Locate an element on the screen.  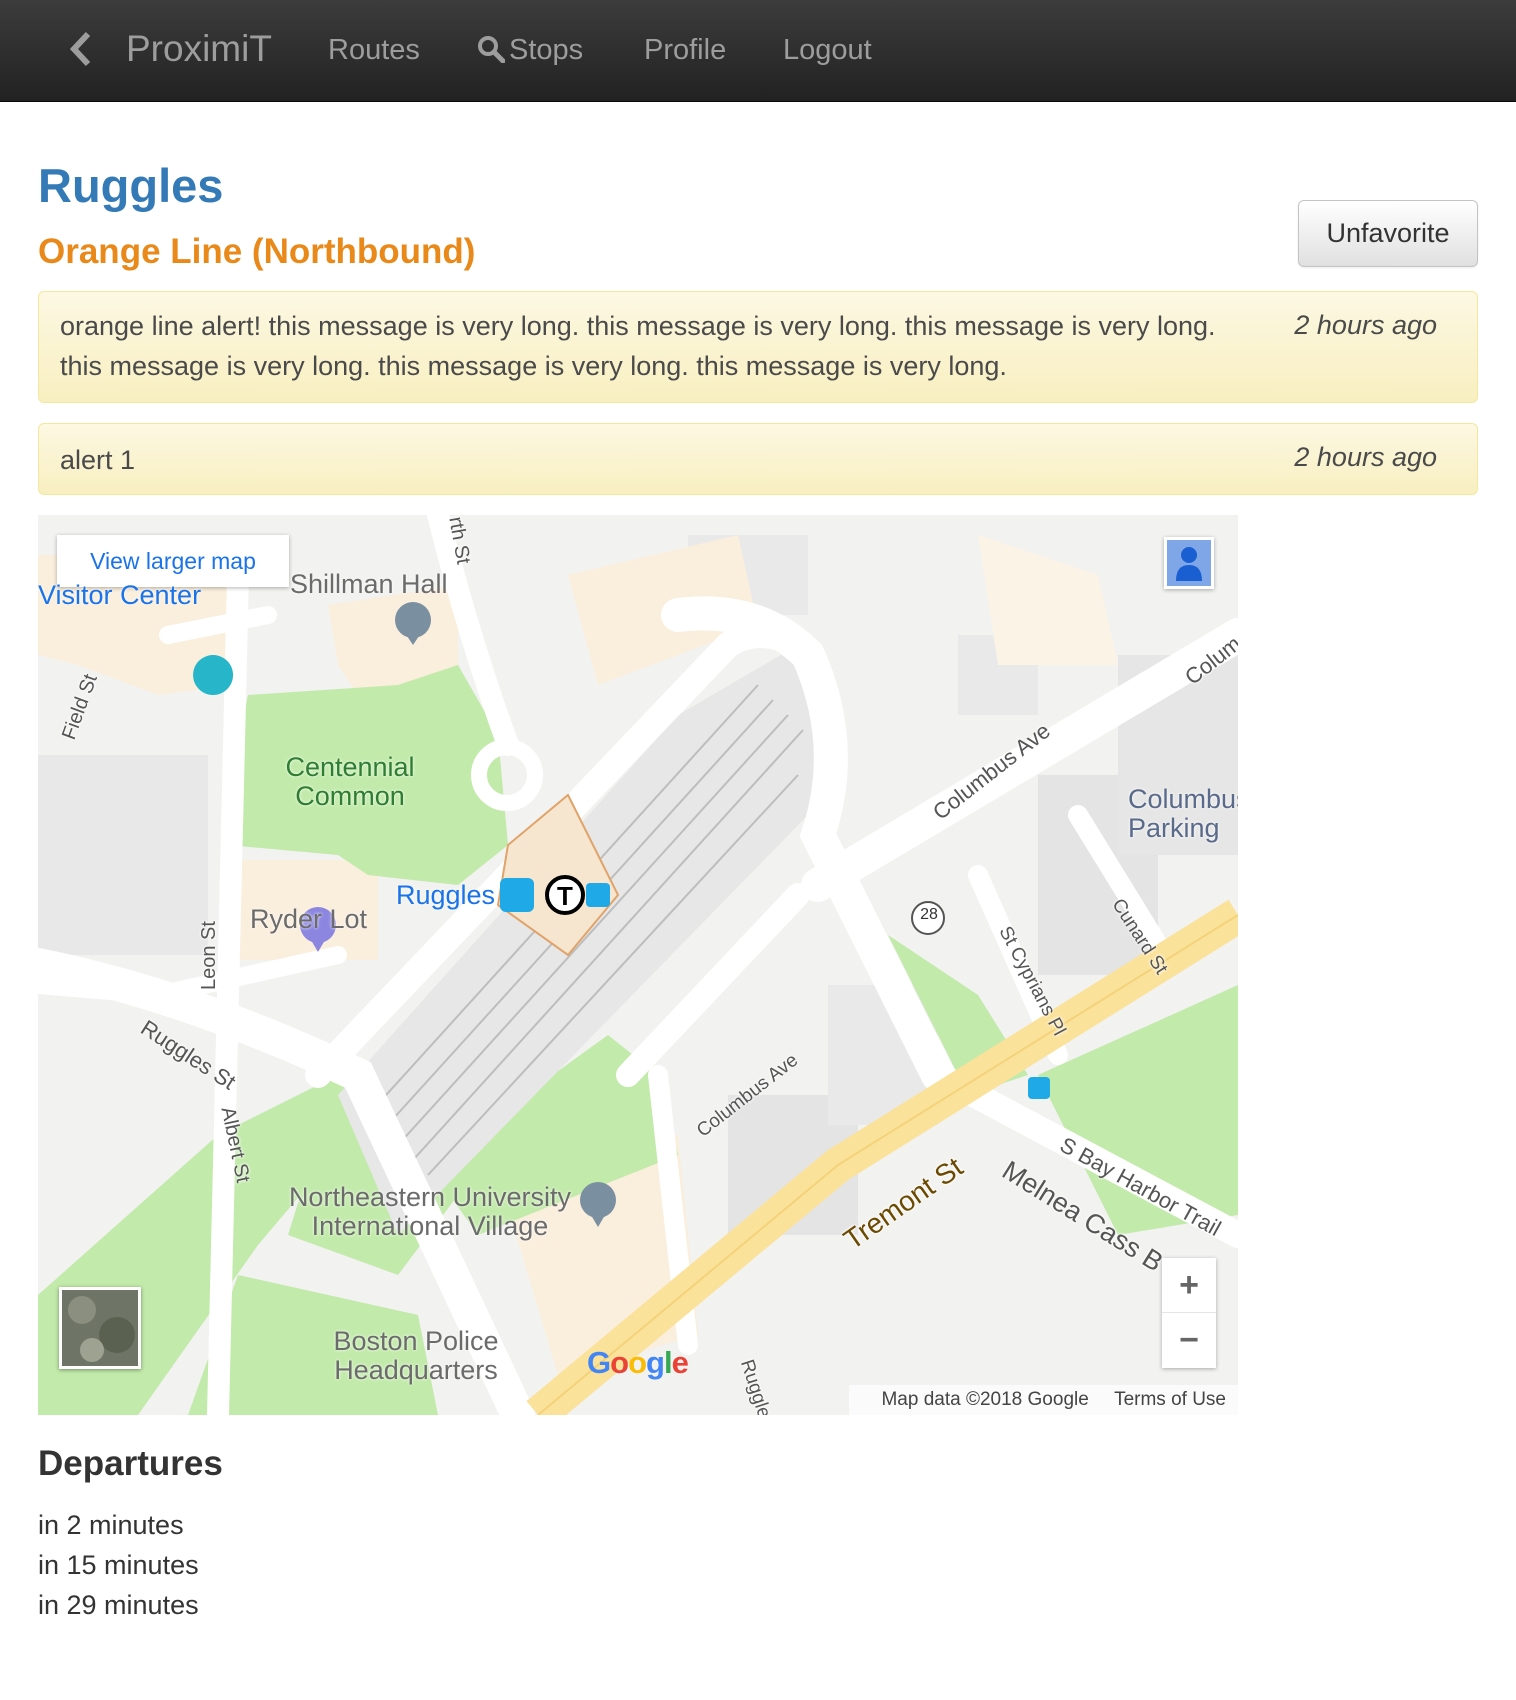
nav-profile: Profile is located at coordinates (685, 50).